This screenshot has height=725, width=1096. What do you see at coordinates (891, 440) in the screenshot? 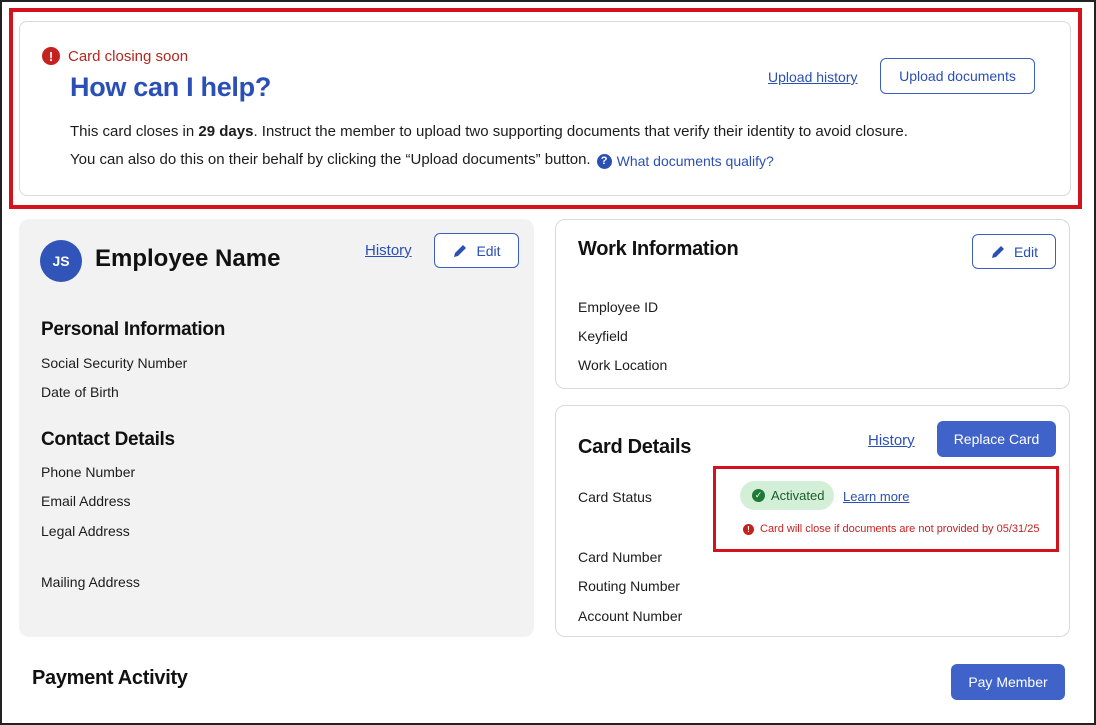
I see `card-history-link: History` at bounding box center [891, 440].